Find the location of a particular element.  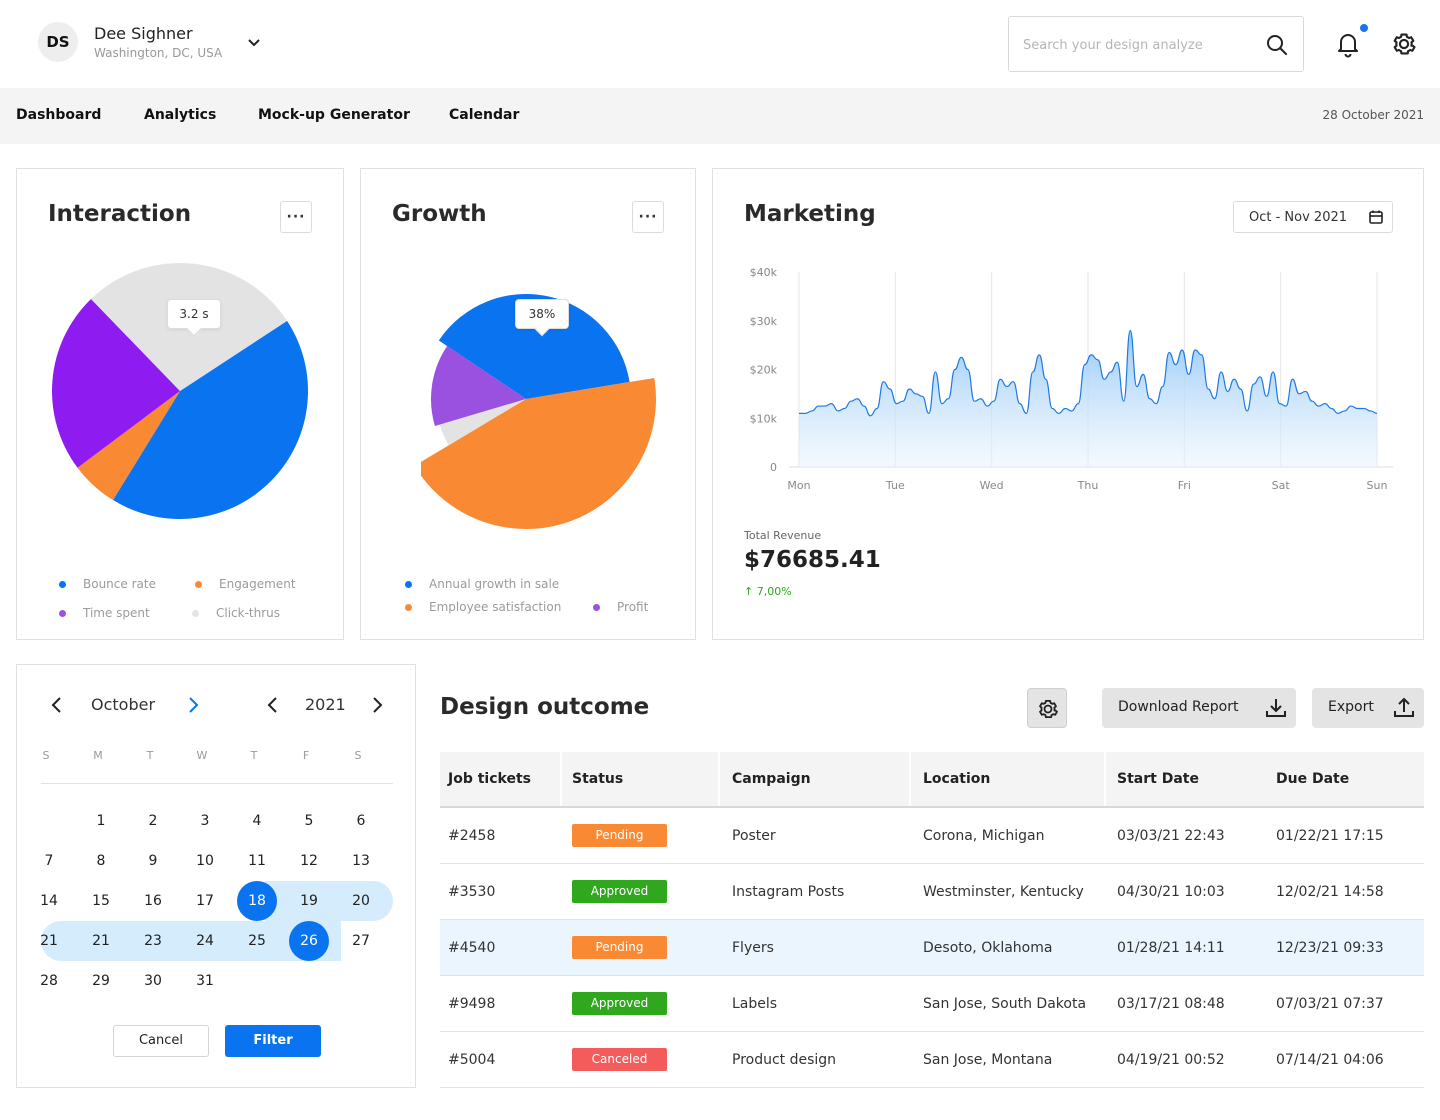

next-month-icon is located at coordinates (193, 705).